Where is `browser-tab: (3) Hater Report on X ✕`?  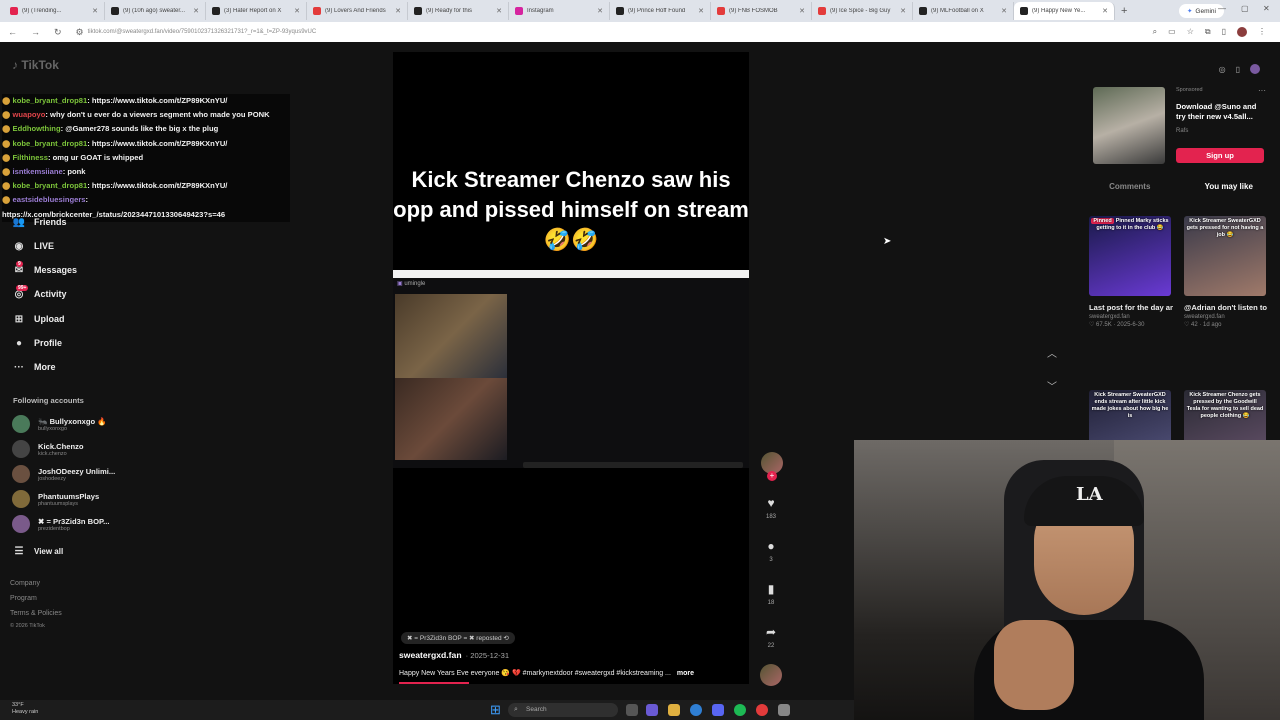 browser-tab: (3) Hater Report on X ✕ is located at coordinates (256, 11).